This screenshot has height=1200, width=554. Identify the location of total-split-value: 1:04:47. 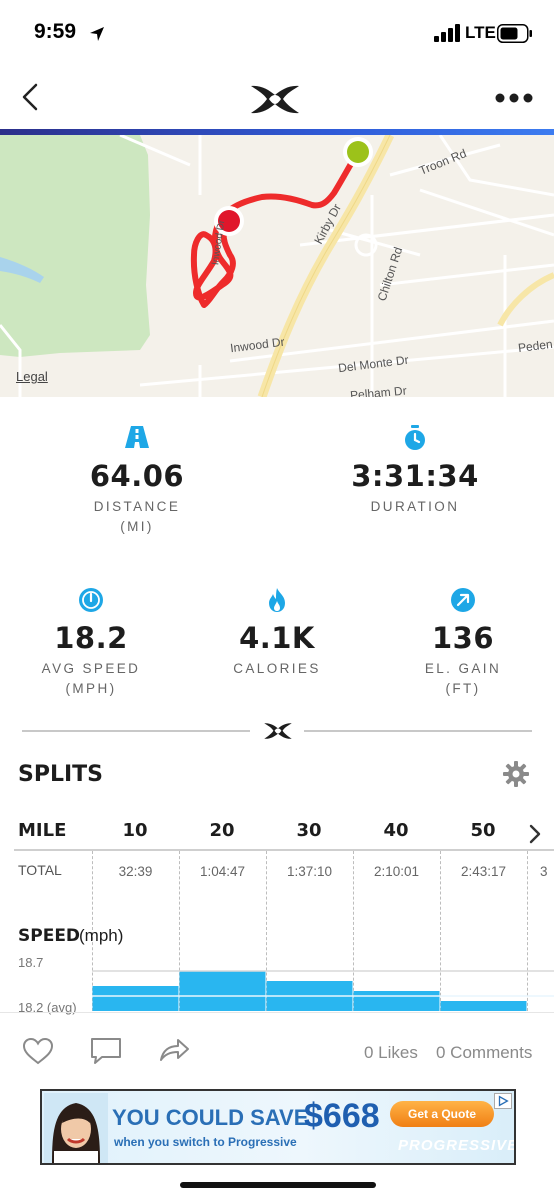
(222, 871).